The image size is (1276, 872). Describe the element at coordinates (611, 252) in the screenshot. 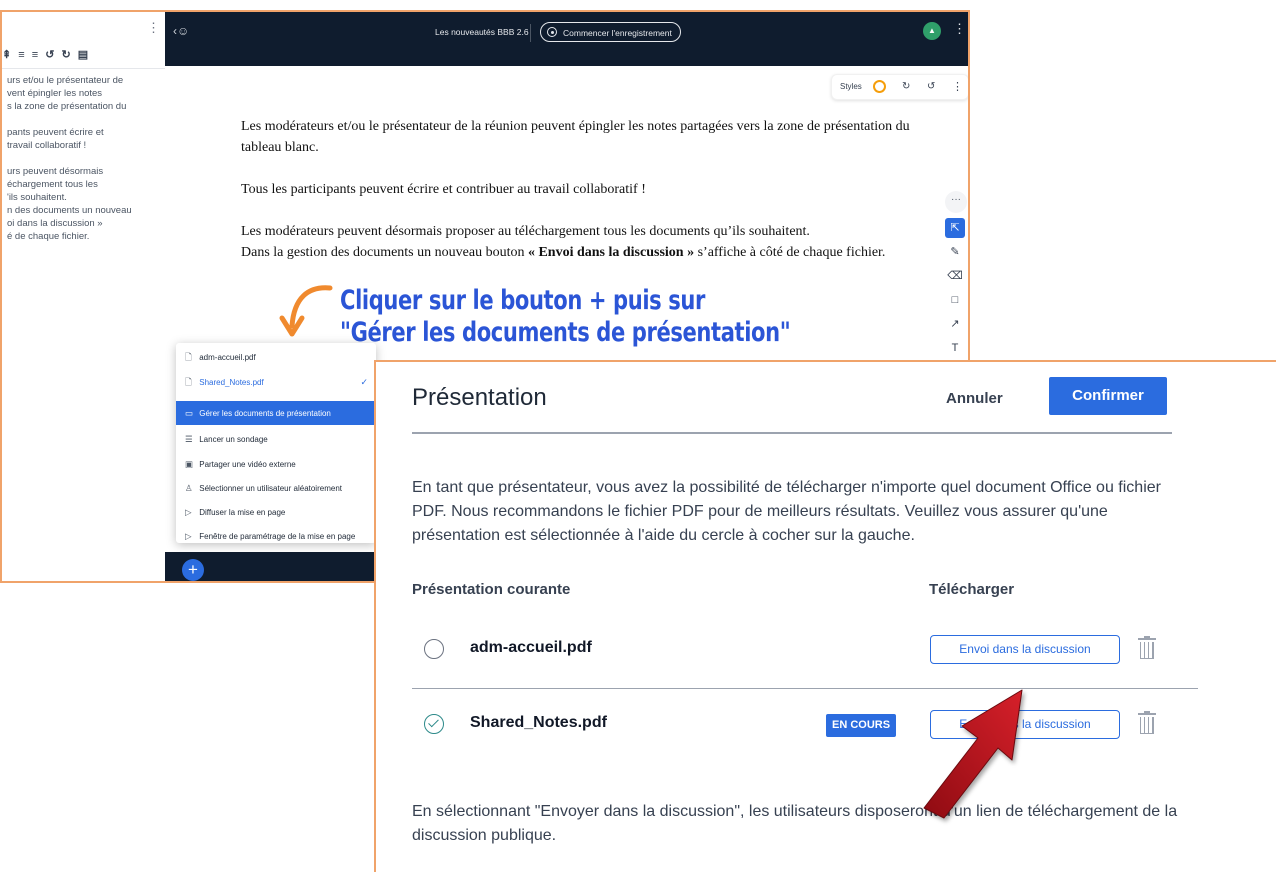

I see `paragraph-bold: « Envoi dans la discussion »` at that location.